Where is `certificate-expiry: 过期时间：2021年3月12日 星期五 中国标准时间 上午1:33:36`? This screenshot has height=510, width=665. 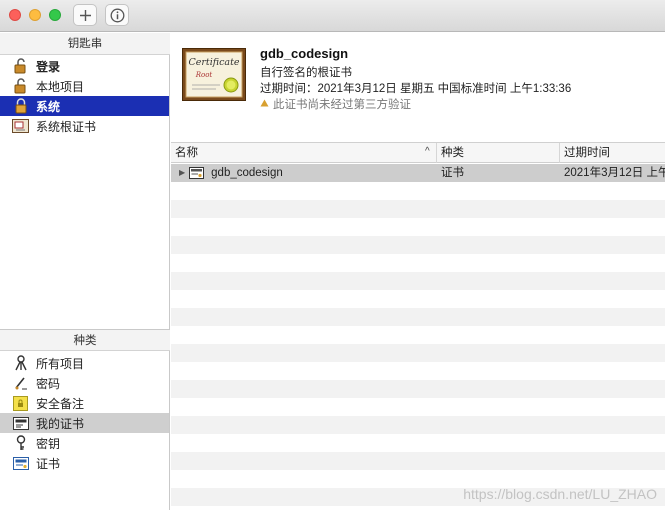 certificate-expiry: 过期时间：2021年3月12日 星期五 中国标准时间 上午1:33:36 is located at coordinates (416, 89).